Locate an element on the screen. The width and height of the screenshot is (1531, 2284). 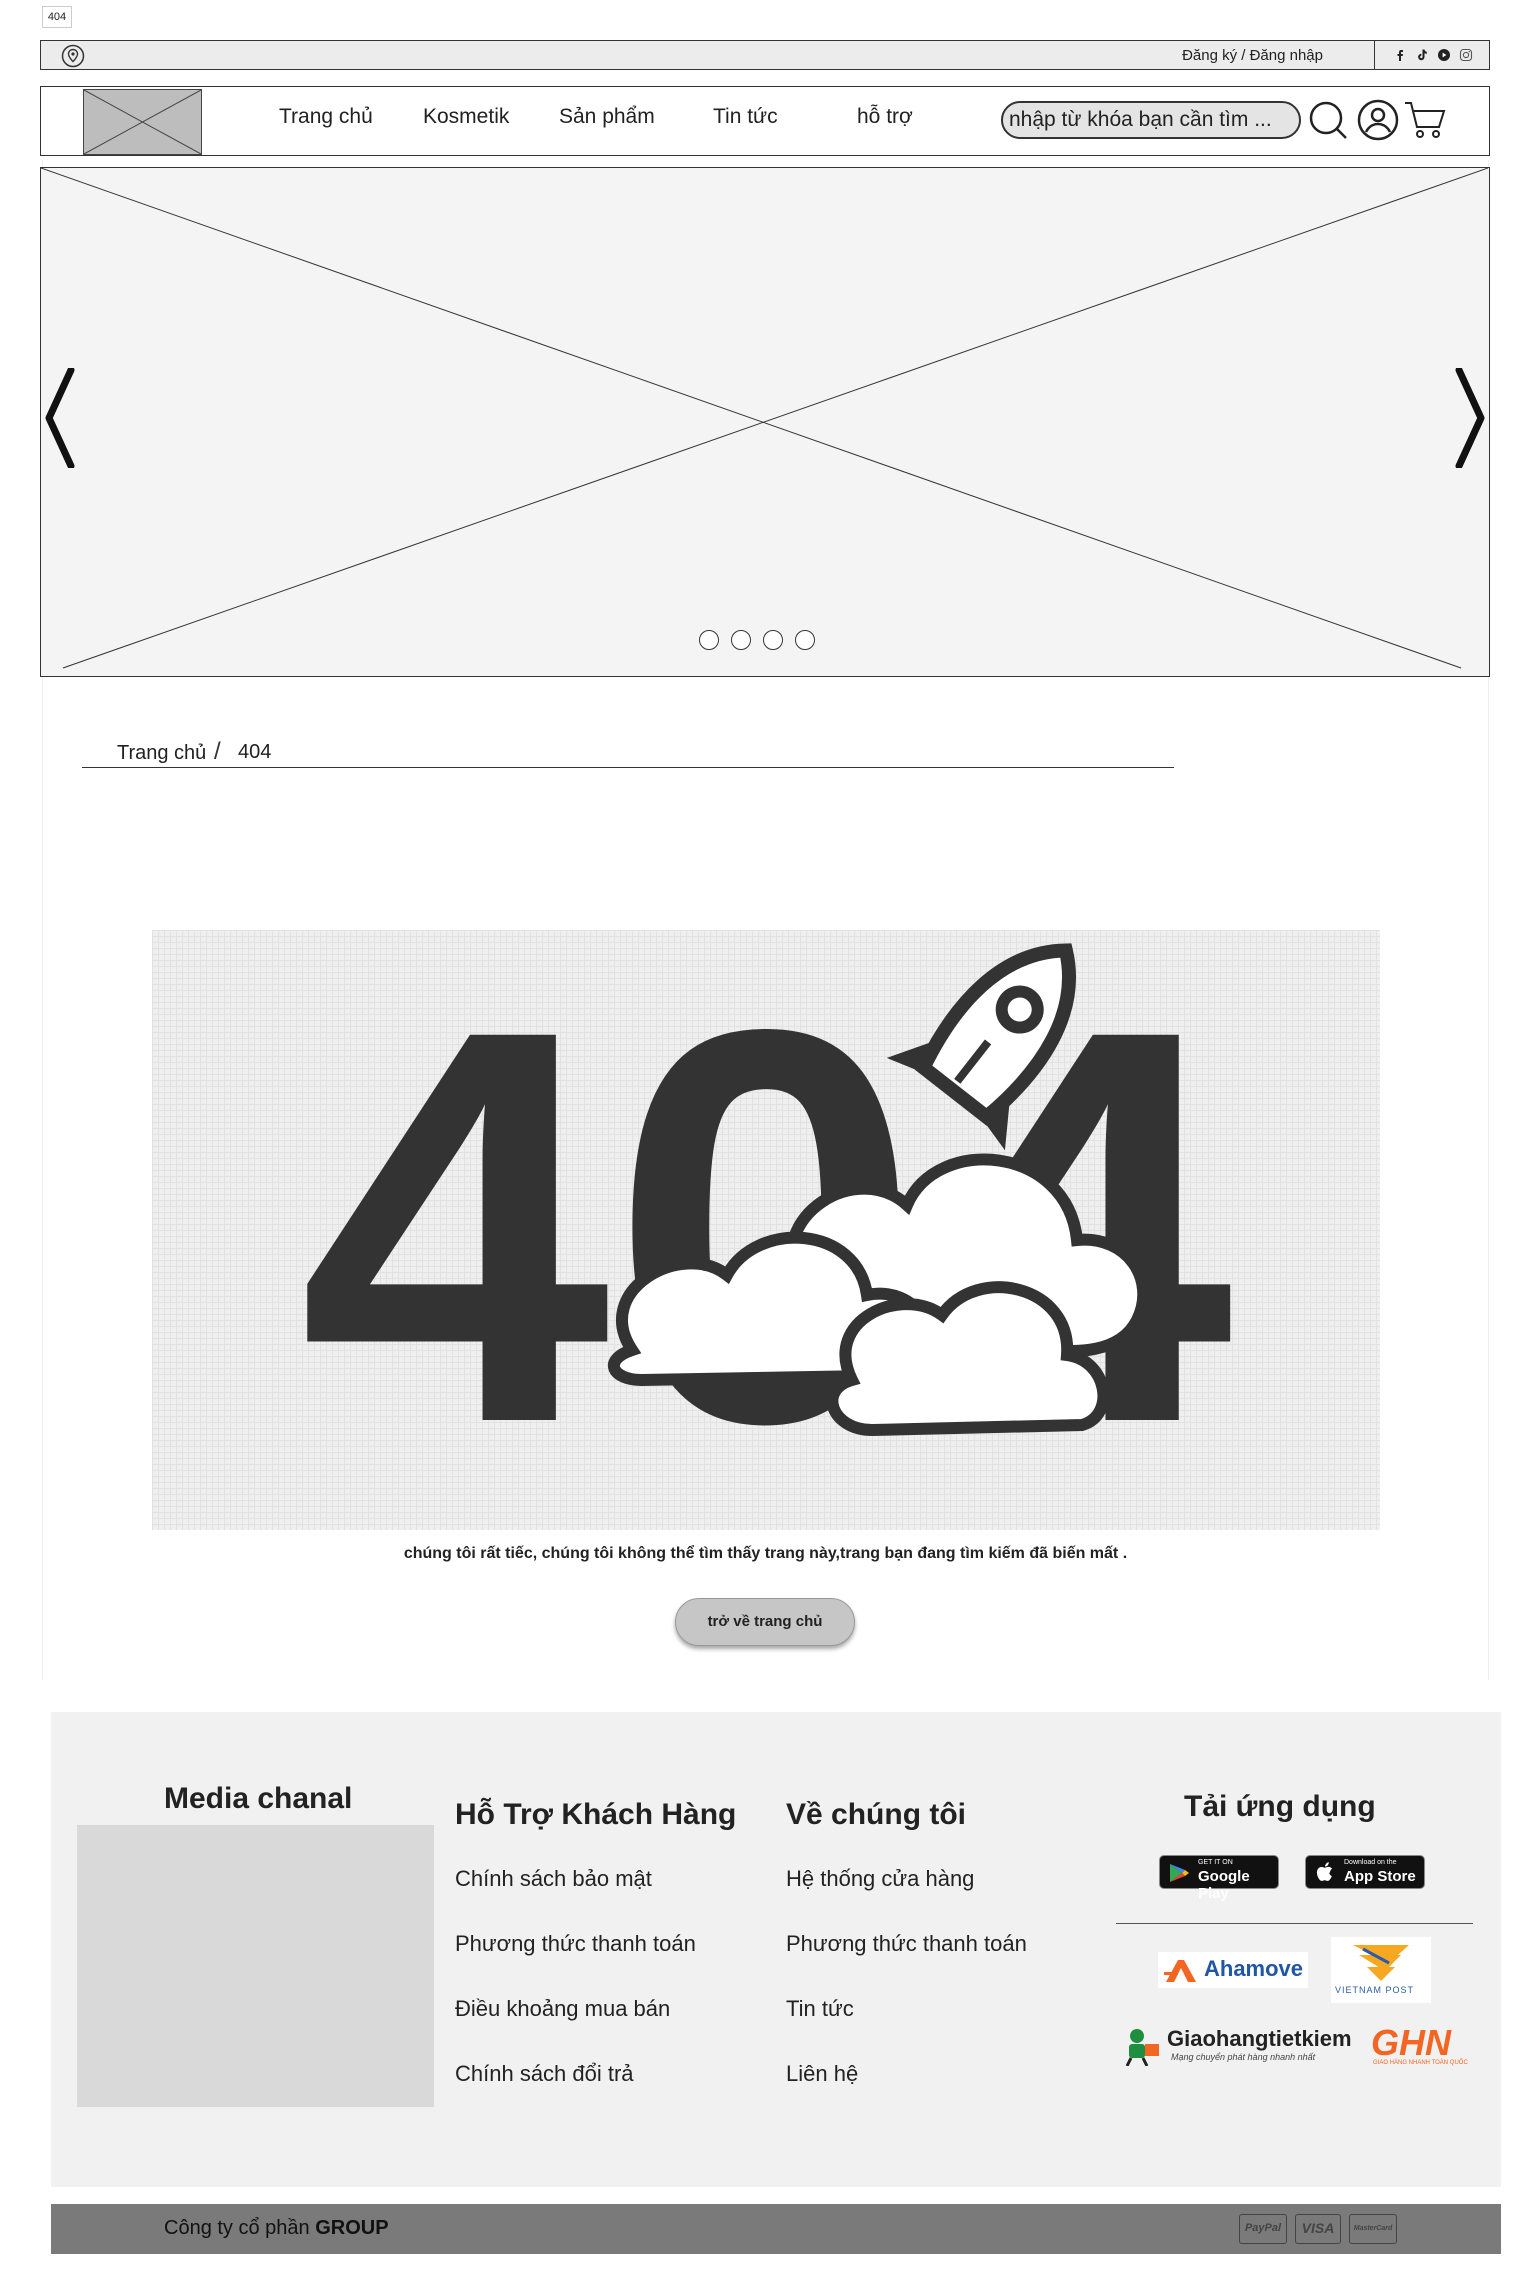
ahamove-logo: Ahamove is located at coordinates (1233, 1970).